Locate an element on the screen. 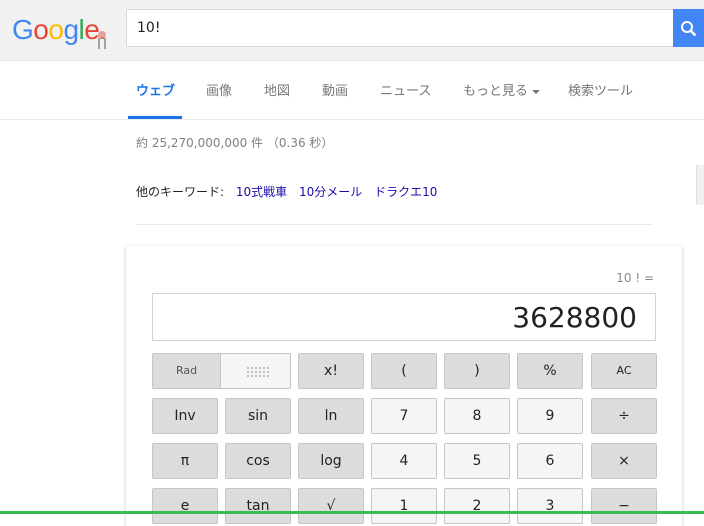 The width and height of the screenshot is (704, 526). log-key: log is located at coordinates (331, 461).